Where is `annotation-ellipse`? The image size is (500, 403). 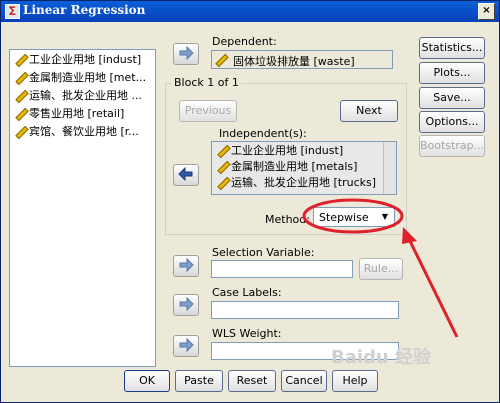
annotation-ellipse is located at coordinates (353, 216).